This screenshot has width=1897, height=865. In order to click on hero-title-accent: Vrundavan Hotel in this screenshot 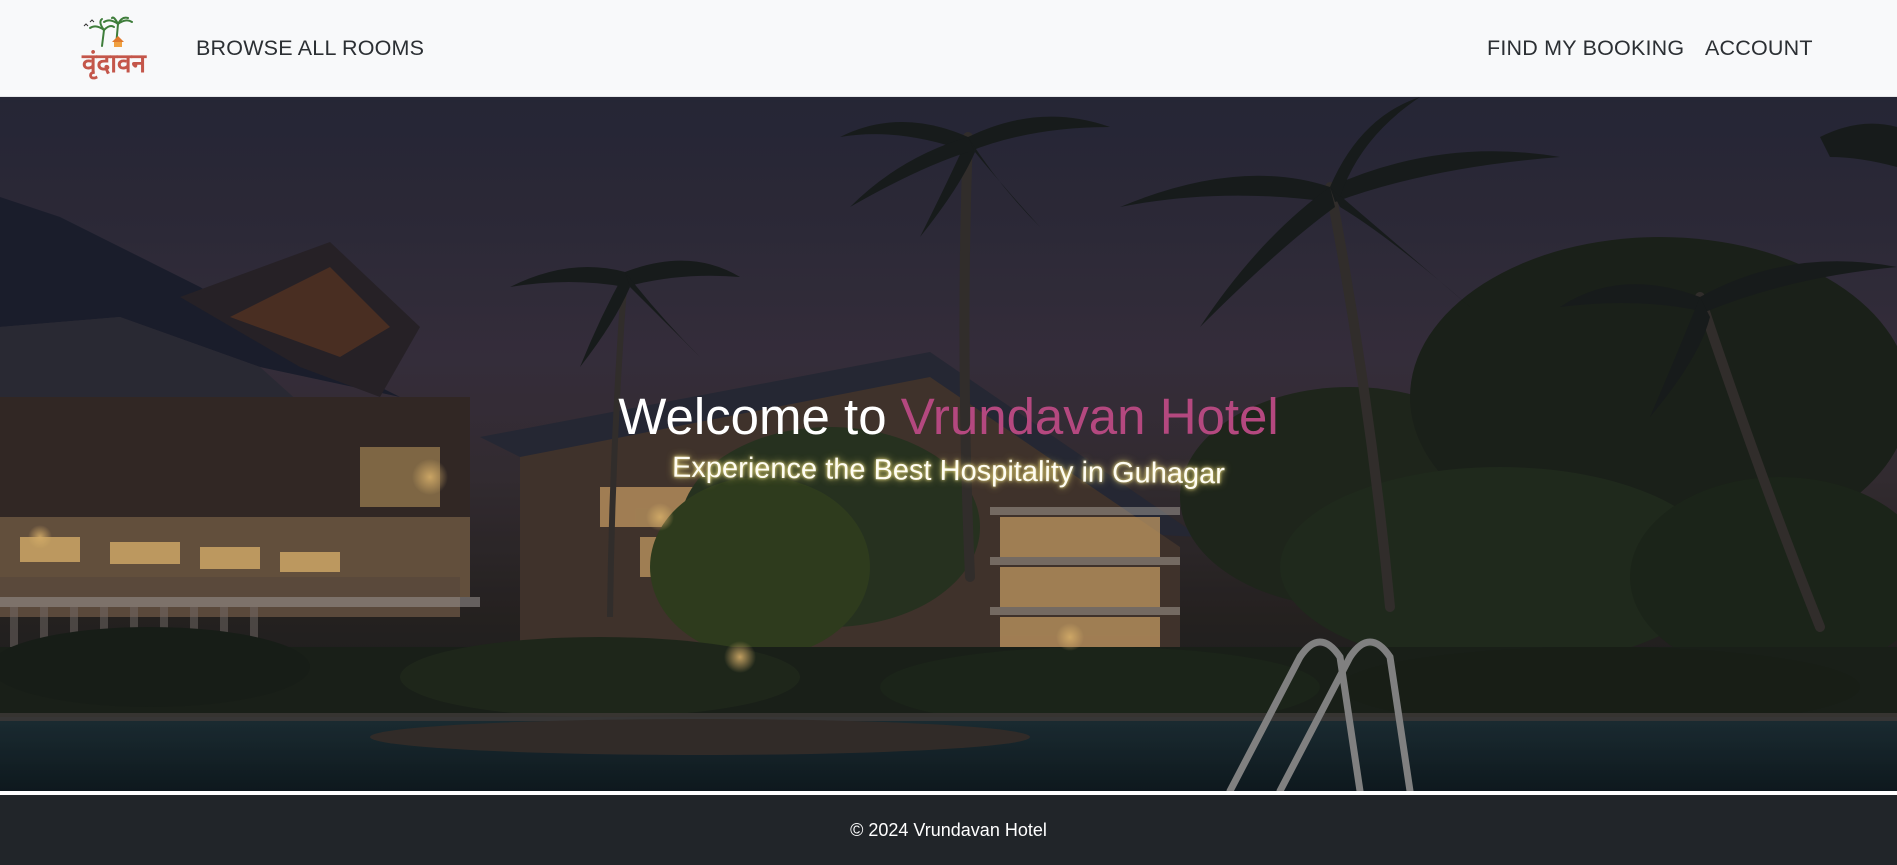, I will do `click(1089, 416)`.